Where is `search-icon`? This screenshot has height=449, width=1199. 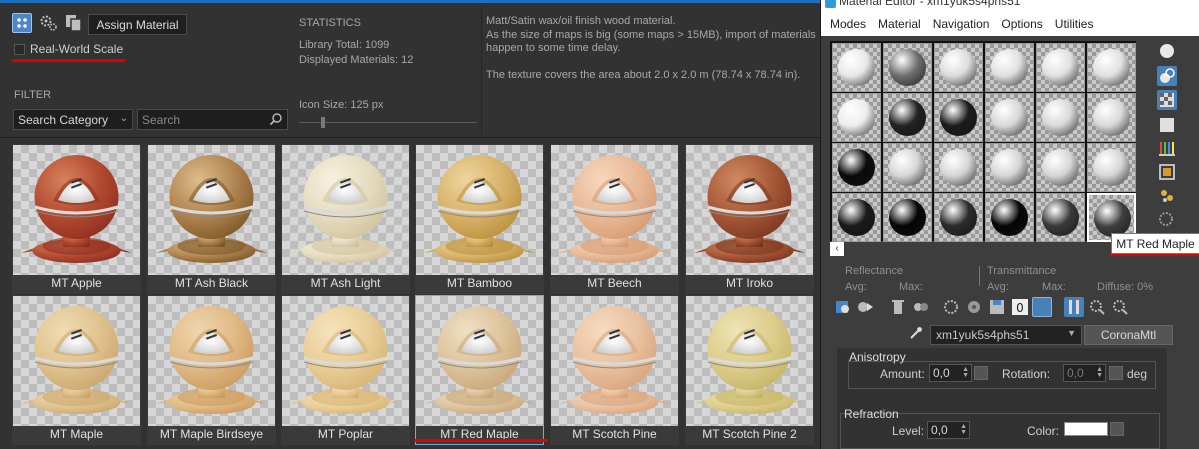 search-icon is located at coordinates (276, 119).